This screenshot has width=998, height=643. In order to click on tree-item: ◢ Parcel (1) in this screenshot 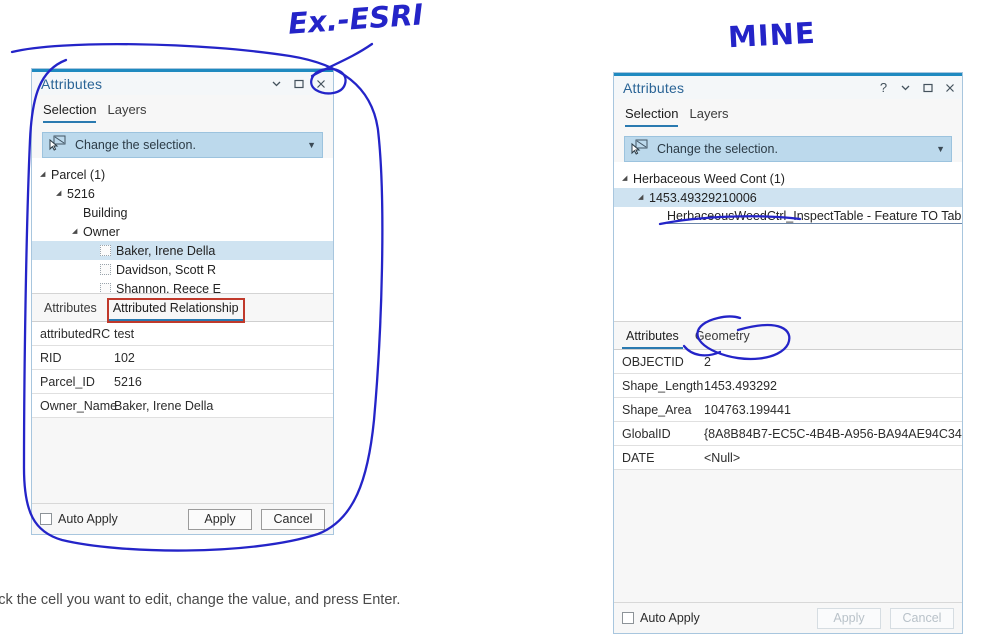, I will do `click(182, 174)`.